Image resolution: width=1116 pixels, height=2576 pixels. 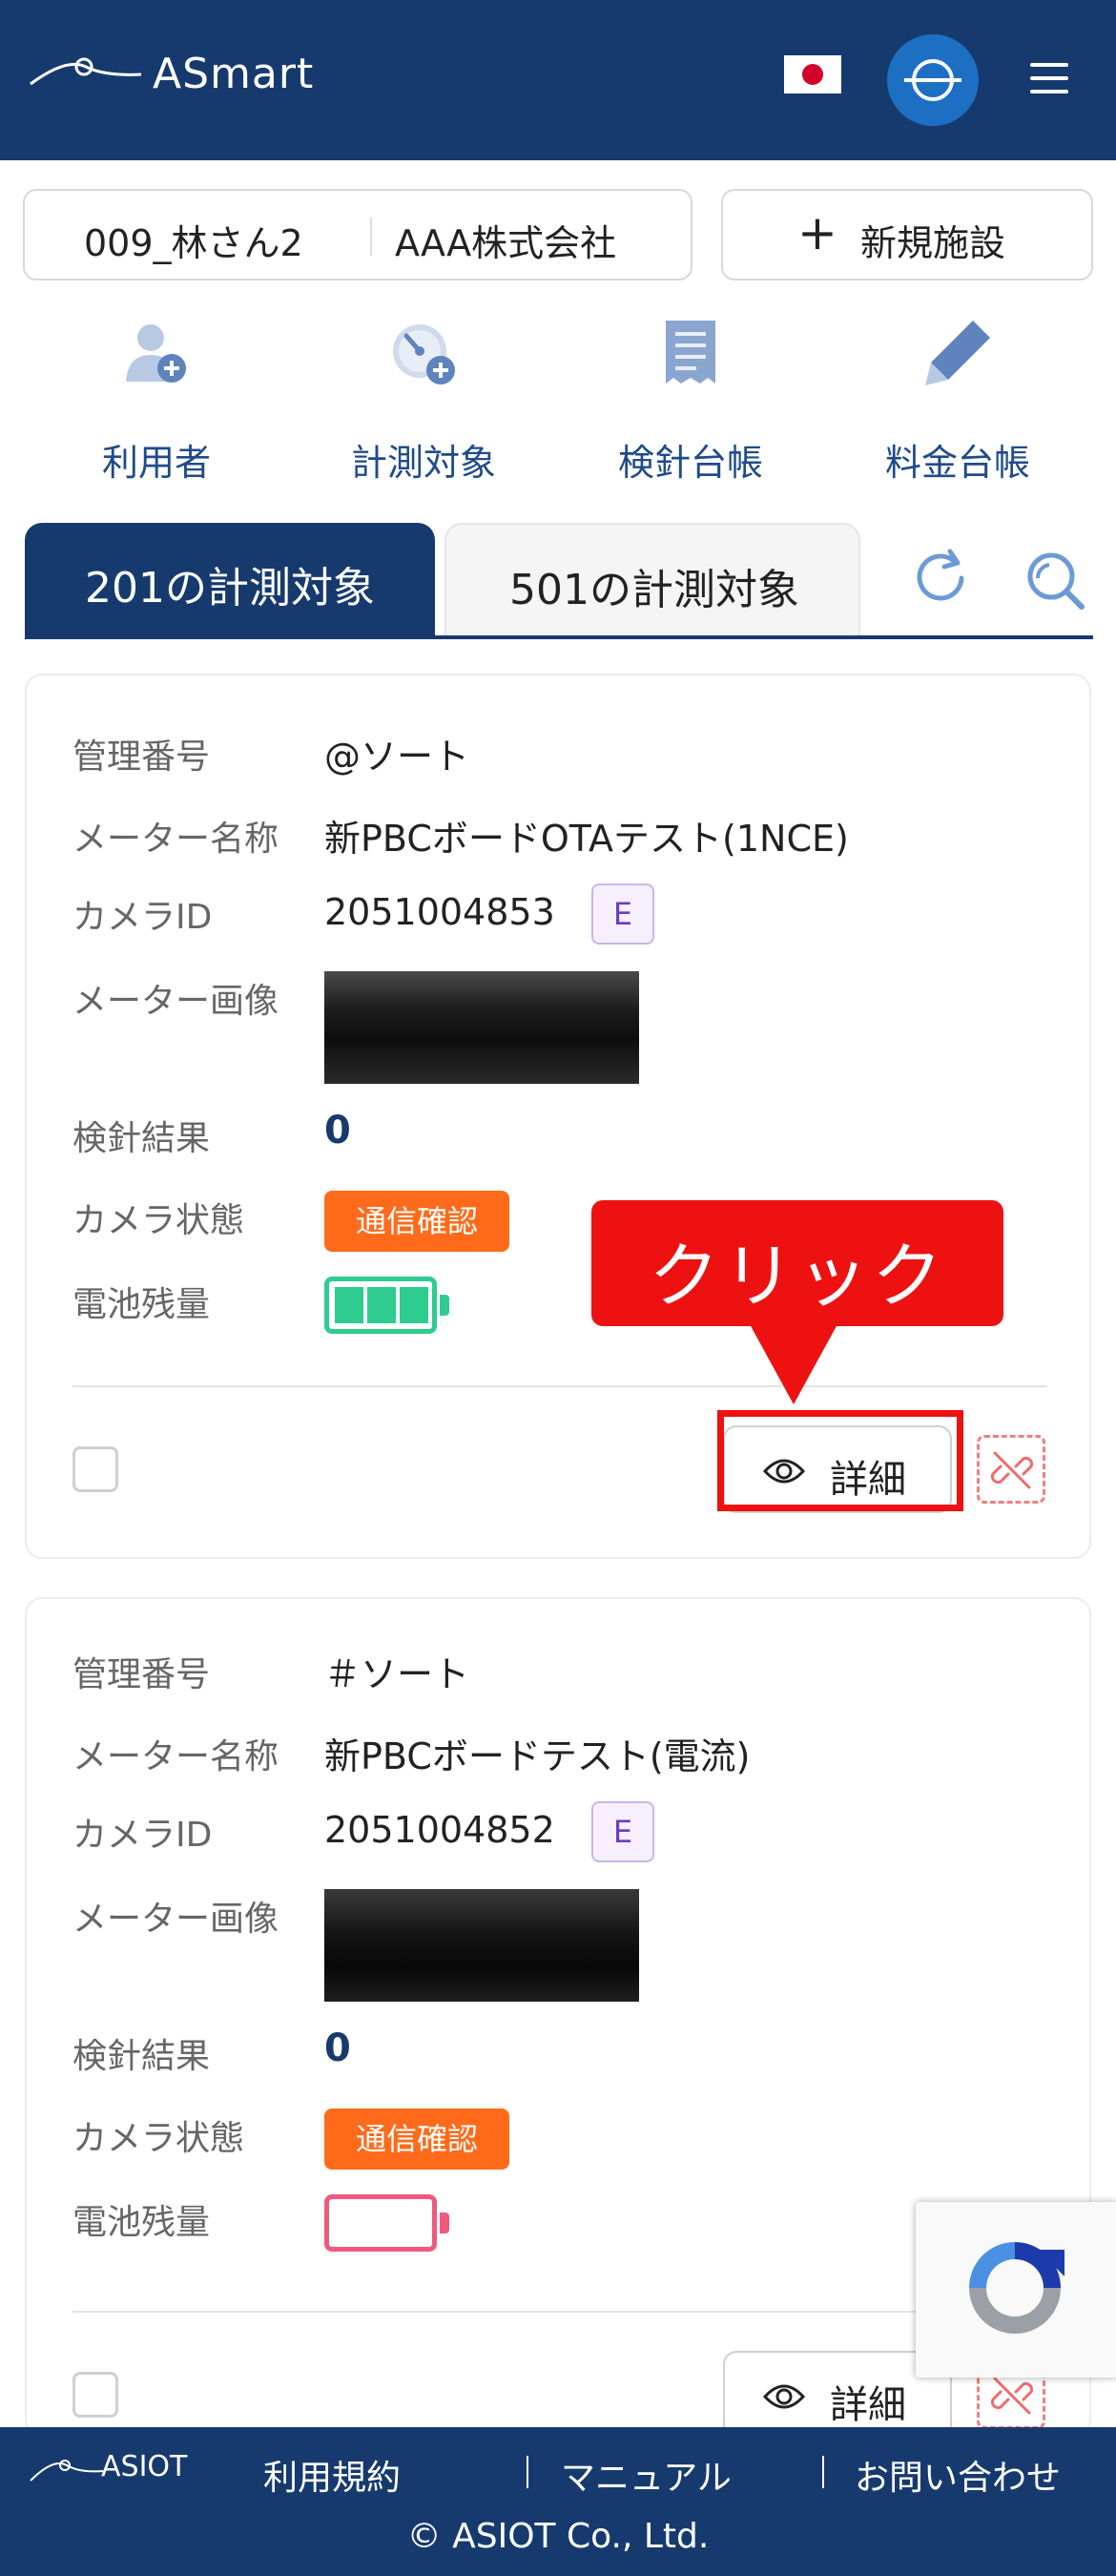 What do you see at coordinates (646, 2475) in the screenshot?
I see `manual-link: マニュアル` at bounding box center [646, 2475].